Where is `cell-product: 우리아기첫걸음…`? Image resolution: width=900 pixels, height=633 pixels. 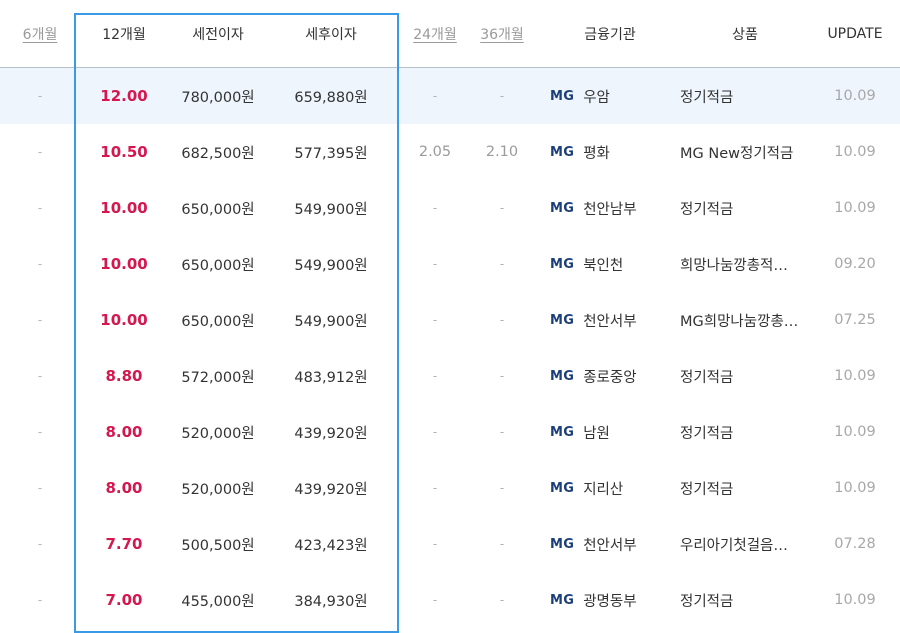
cell-product: 우리아기첫걸음… is located at coordinates (745, 544).